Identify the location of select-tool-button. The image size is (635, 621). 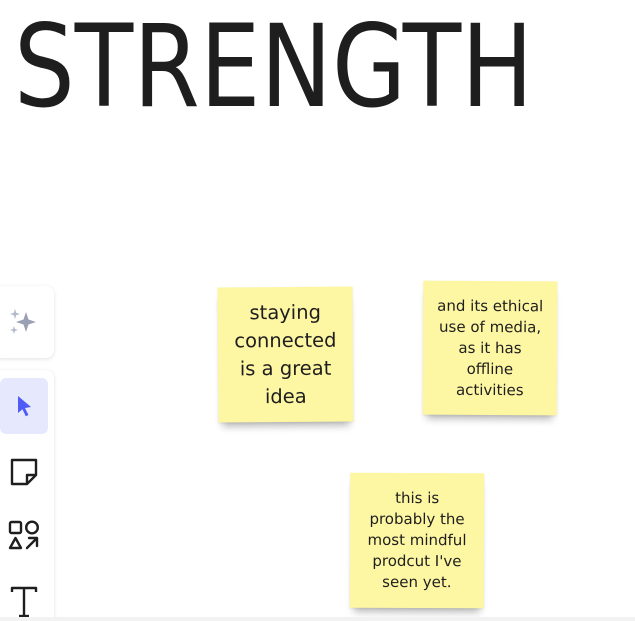
(24, 406).